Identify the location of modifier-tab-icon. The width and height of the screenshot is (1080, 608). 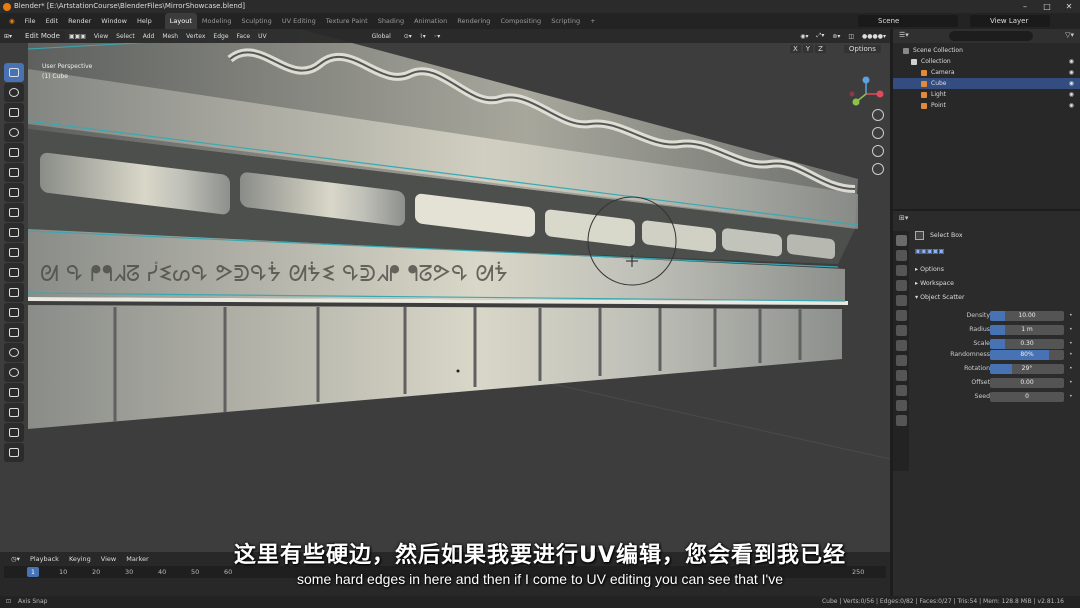
(901, 345).